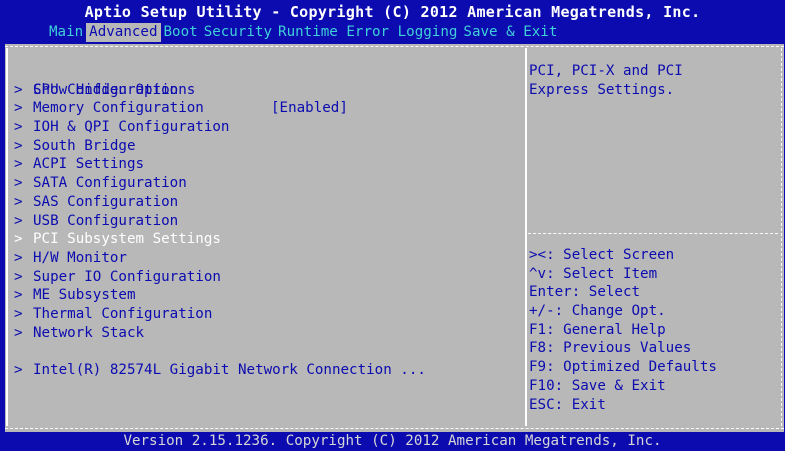 The image size is (785, 451). I want to click on option-show-hidden: Show Hidden Options [Enabled], so click(265, 89).